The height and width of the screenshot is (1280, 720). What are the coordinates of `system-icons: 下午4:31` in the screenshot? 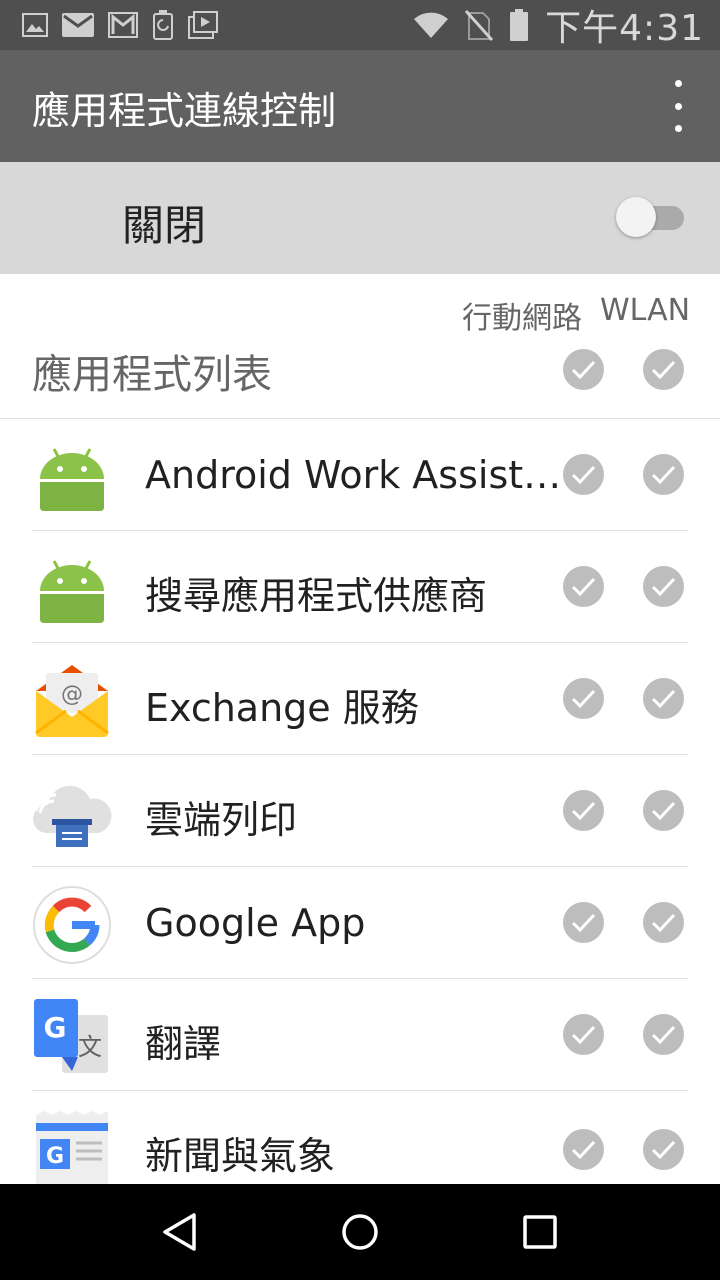 It's located at (558, 27).